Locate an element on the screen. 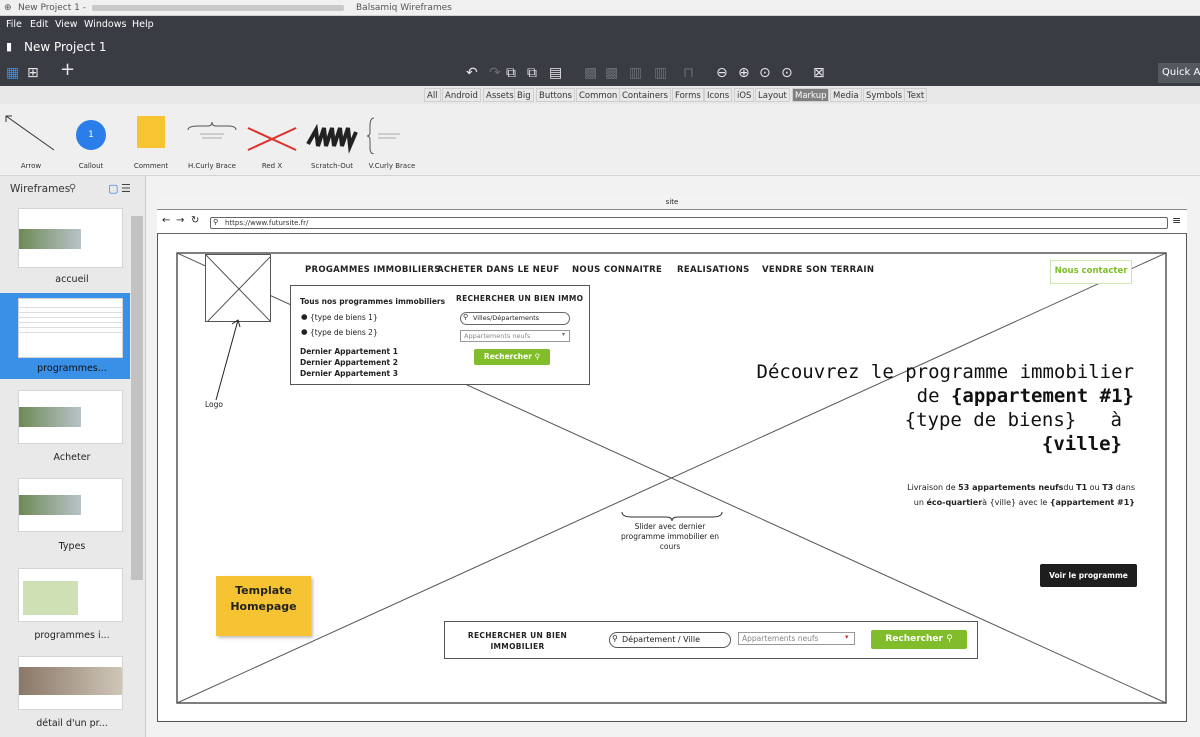  cat-assets: Assets is located at coordinates (500, 95).